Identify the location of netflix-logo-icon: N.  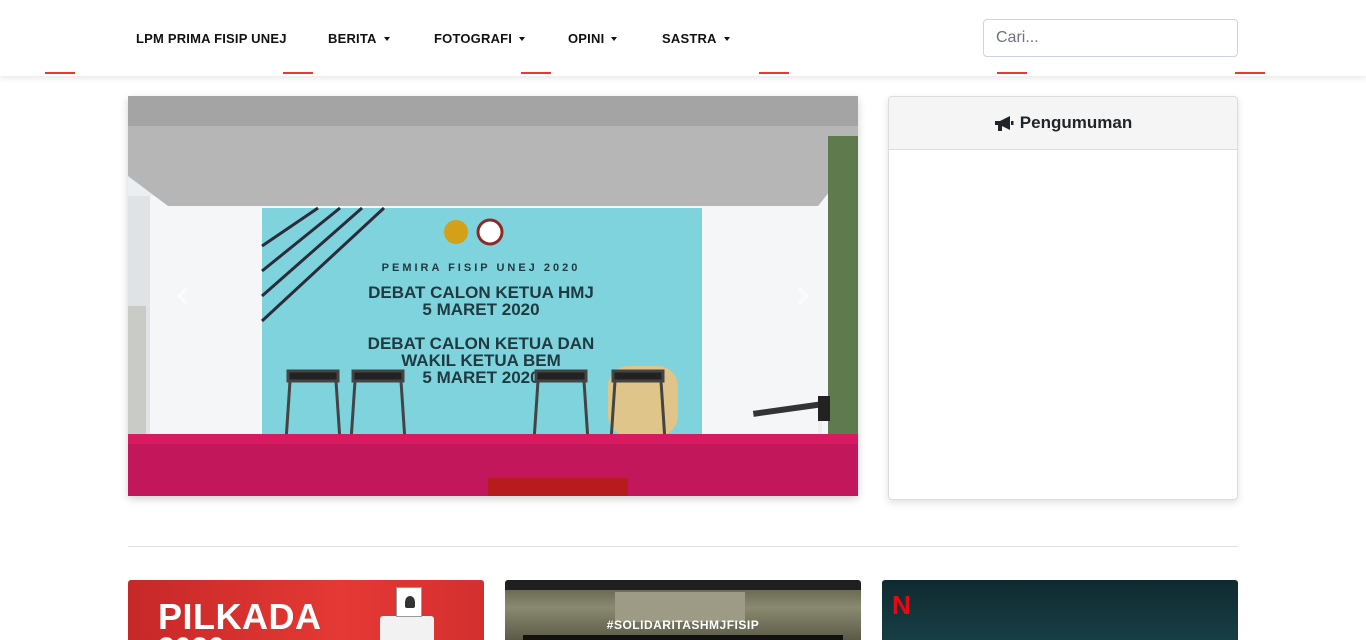
(901, 605).